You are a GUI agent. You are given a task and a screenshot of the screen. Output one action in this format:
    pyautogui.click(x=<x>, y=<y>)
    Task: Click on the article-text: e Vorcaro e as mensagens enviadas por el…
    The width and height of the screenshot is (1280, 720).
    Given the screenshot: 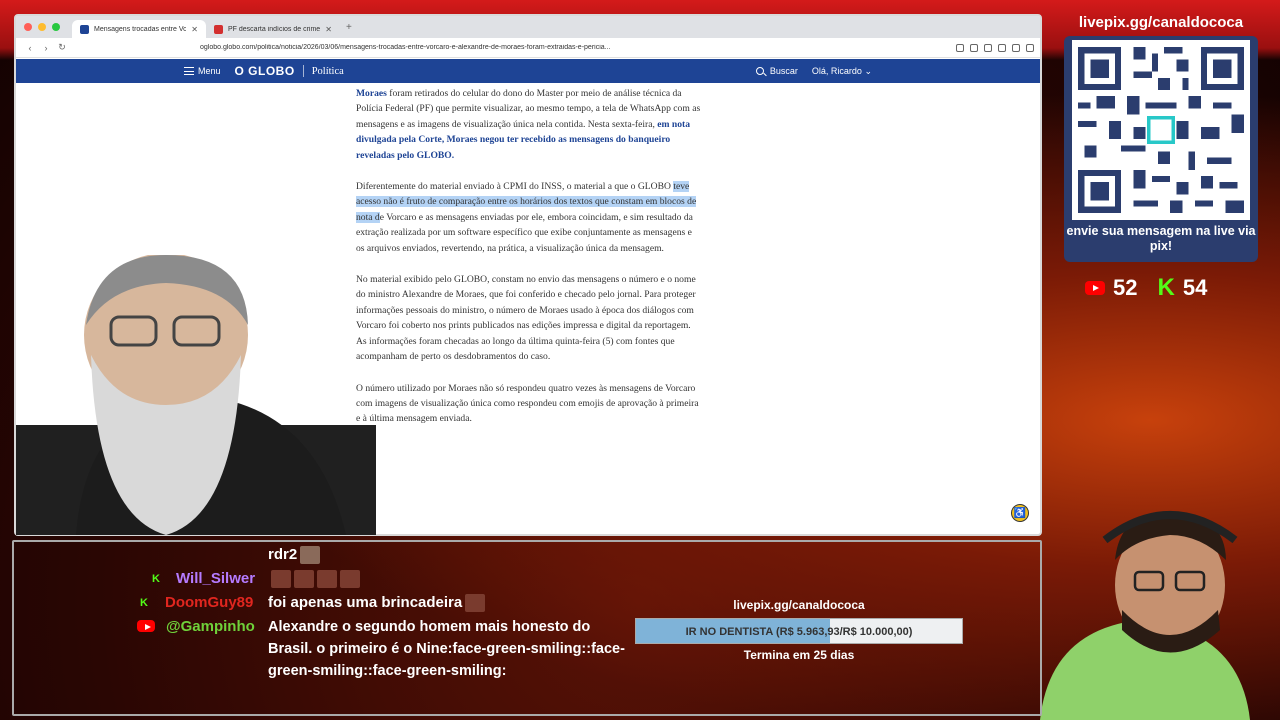 What is the action you would take?
    pyautogui.click(x=524, y=232)
    